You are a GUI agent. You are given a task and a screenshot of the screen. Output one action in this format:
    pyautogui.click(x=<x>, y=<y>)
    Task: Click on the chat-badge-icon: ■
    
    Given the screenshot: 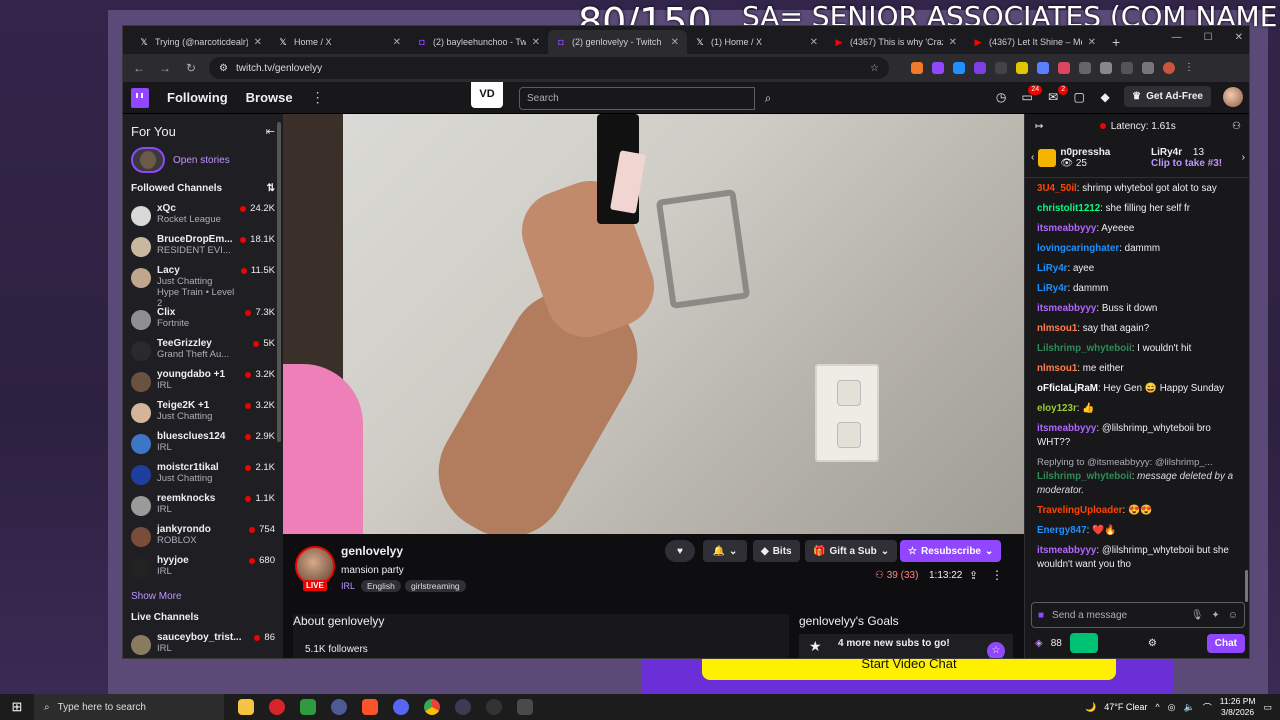 What is the action you would take?
    pyautogui.click(x=1041, y=615)
    